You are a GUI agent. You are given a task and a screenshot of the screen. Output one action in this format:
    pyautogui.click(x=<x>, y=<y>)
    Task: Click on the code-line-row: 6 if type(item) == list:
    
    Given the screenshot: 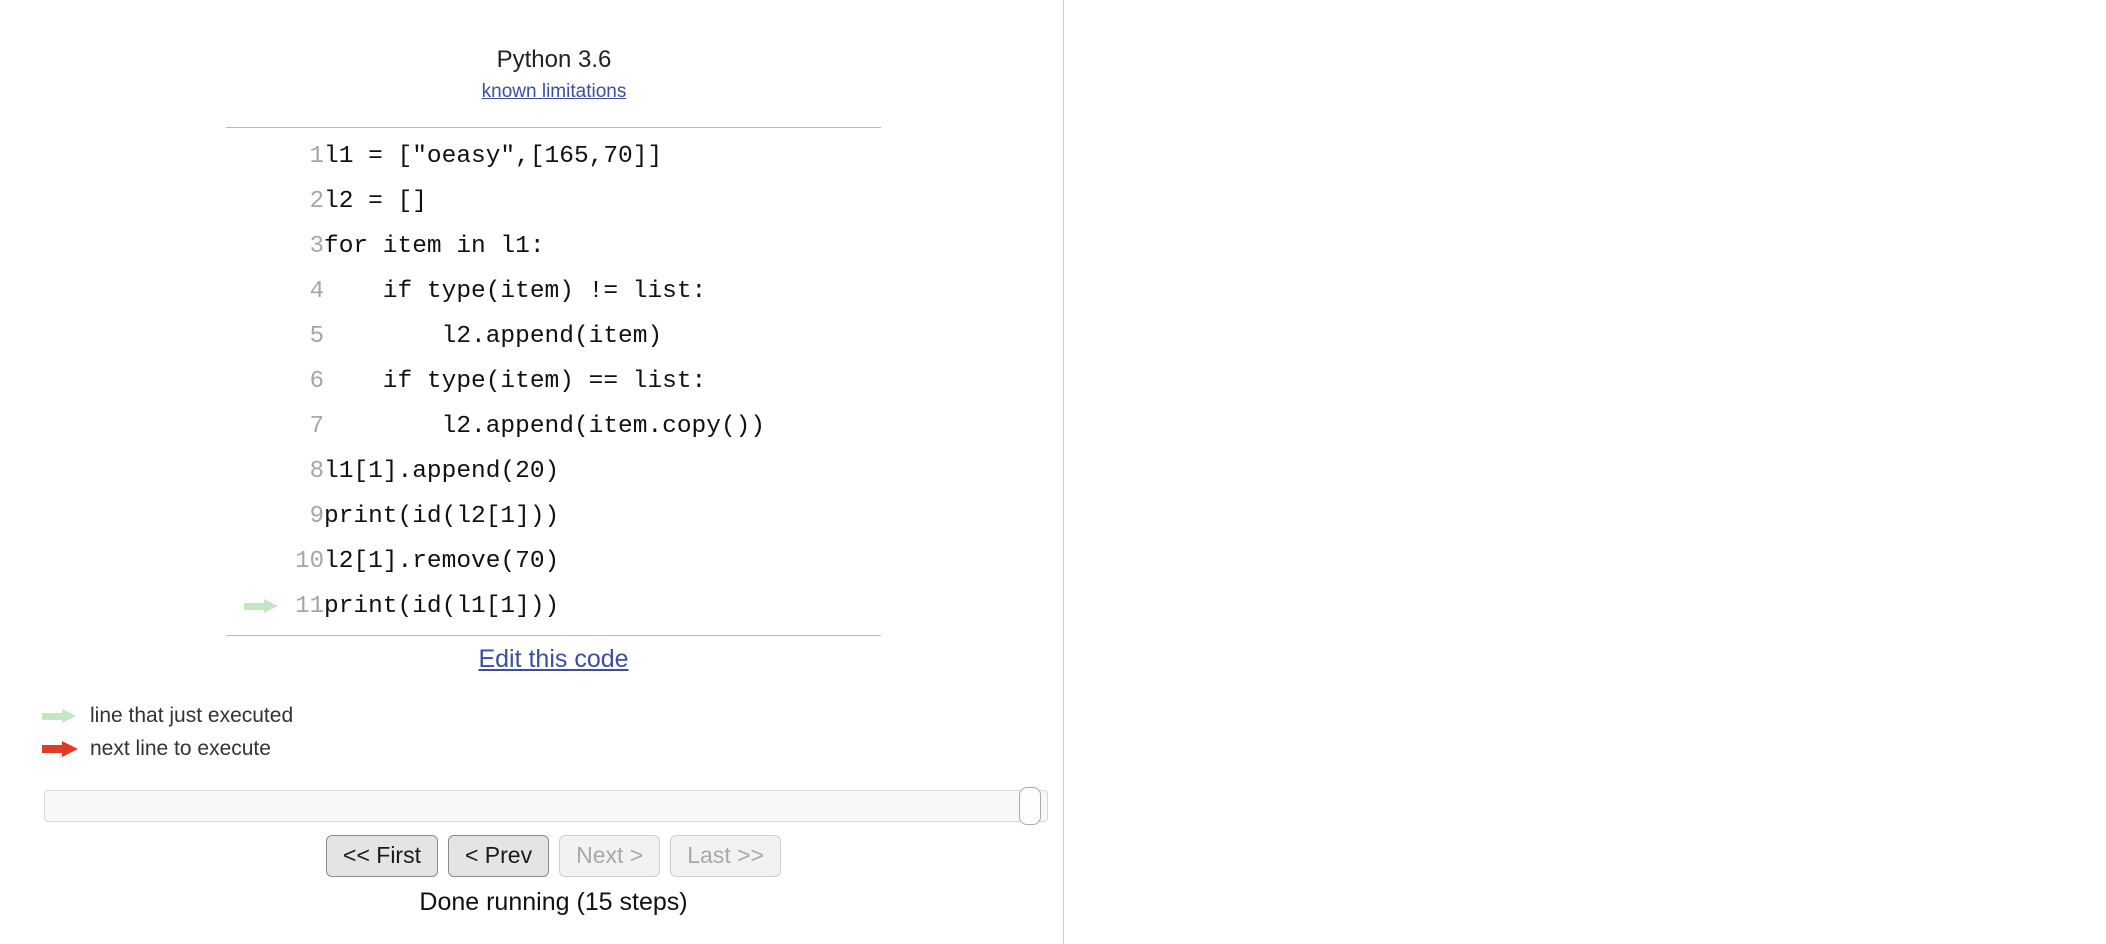 What is the action you would take?
    pyautogui.click(x=495, y=381)
    